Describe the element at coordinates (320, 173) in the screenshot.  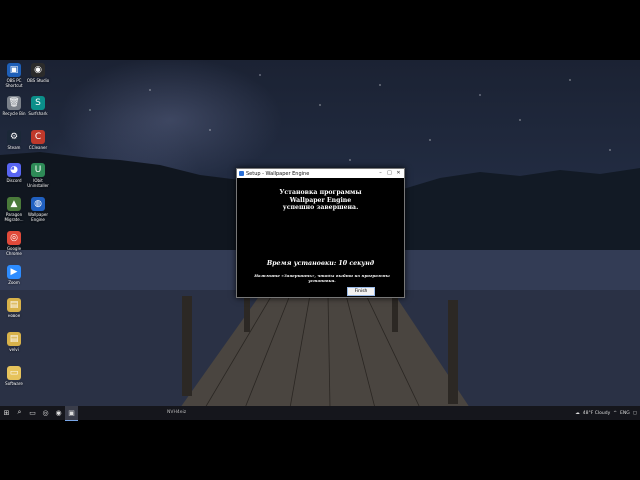
I see `setup-titlebar: Setup - Wallpaper Engine – □ ✕` at that location.